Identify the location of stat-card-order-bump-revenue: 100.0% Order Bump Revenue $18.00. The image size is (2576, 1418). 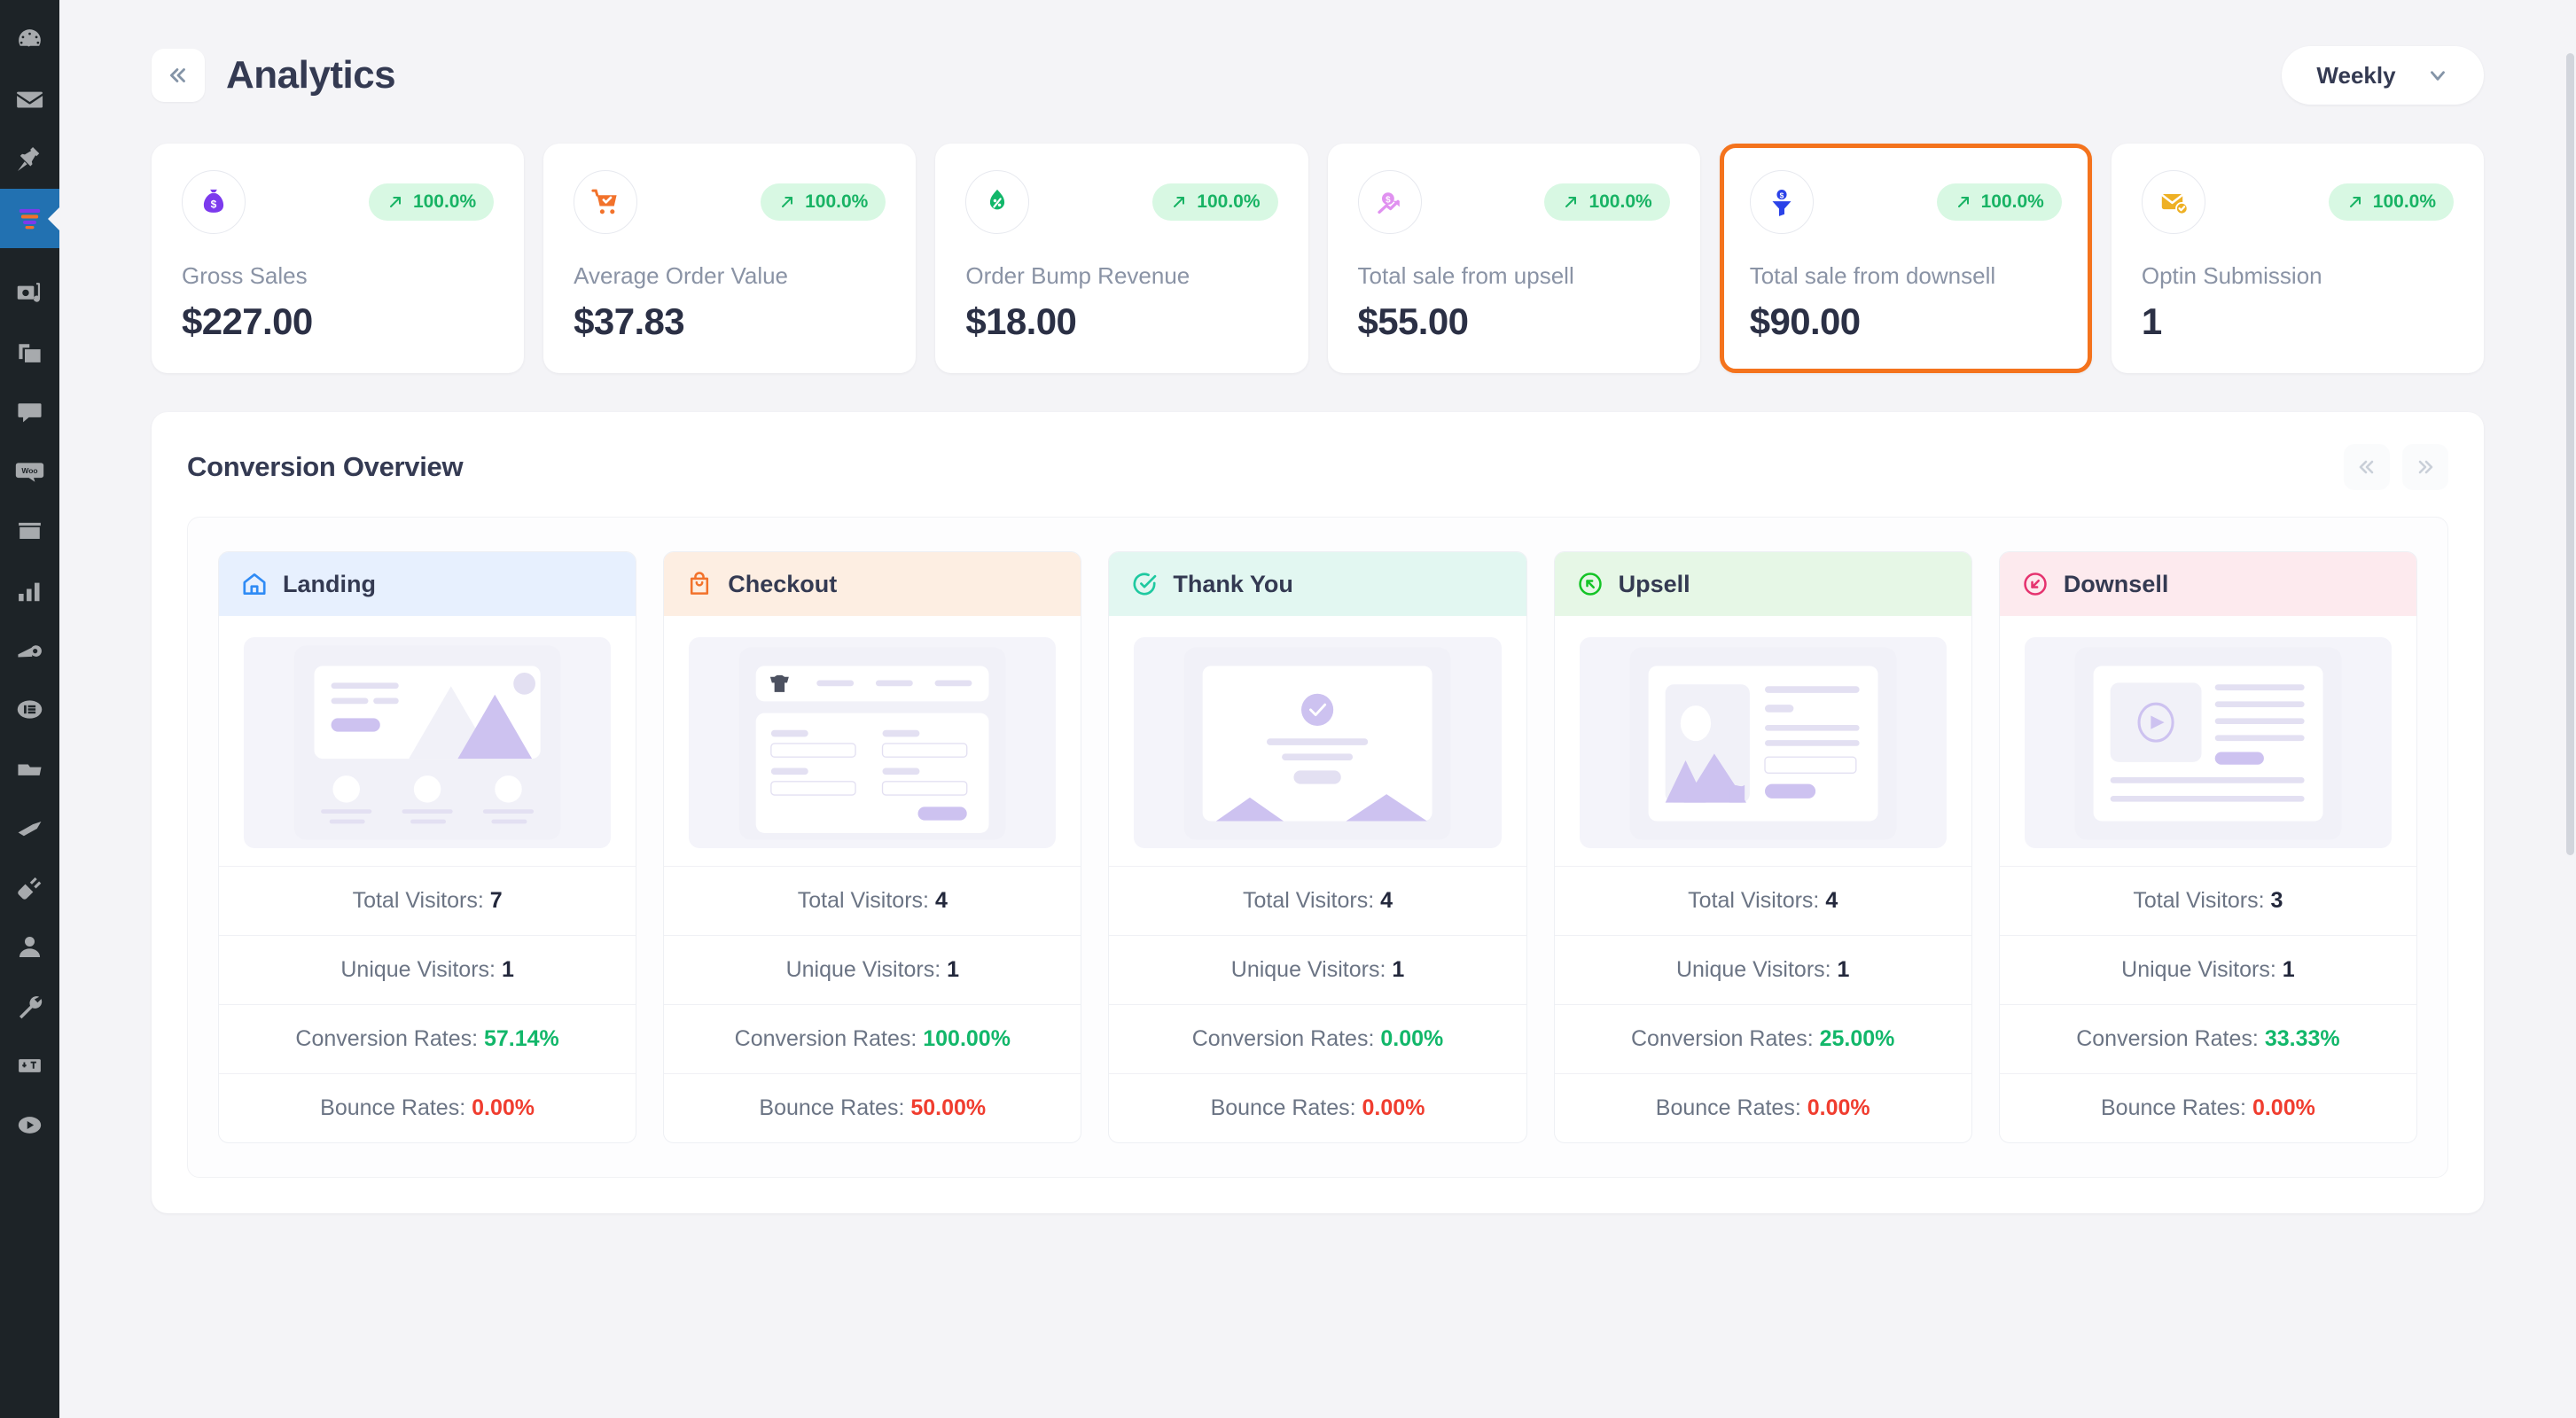
(1121, 258).